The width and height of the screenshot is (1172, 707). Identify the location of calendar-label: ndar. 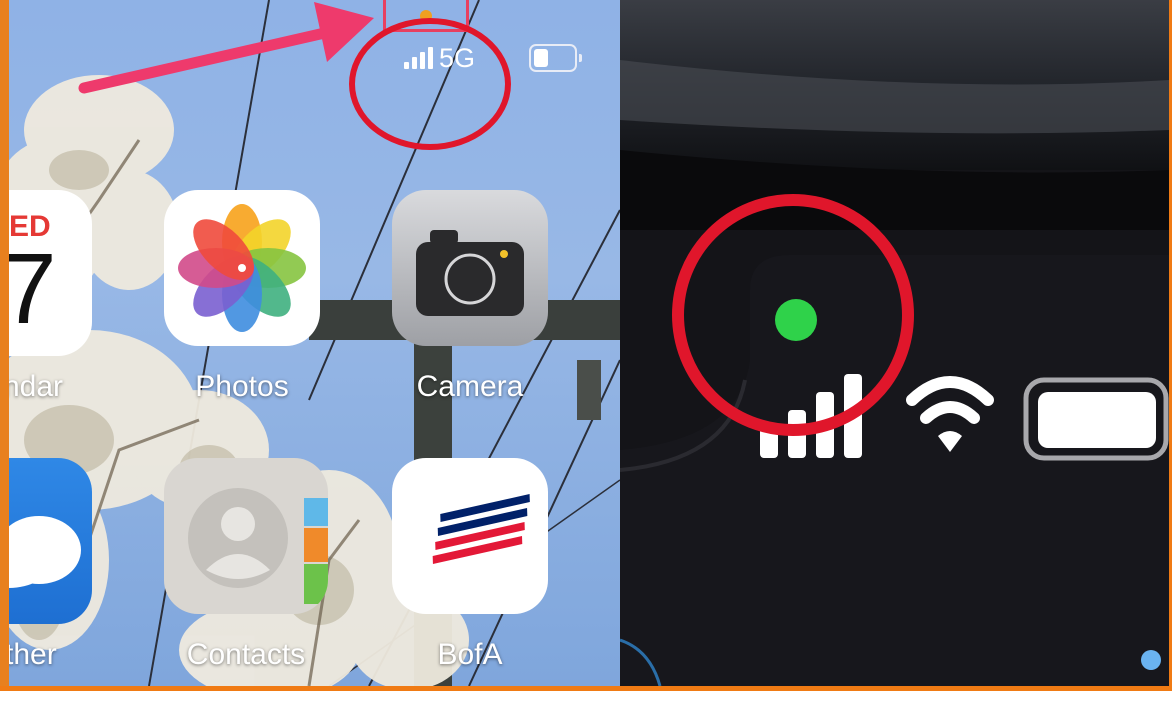
(36, 387).